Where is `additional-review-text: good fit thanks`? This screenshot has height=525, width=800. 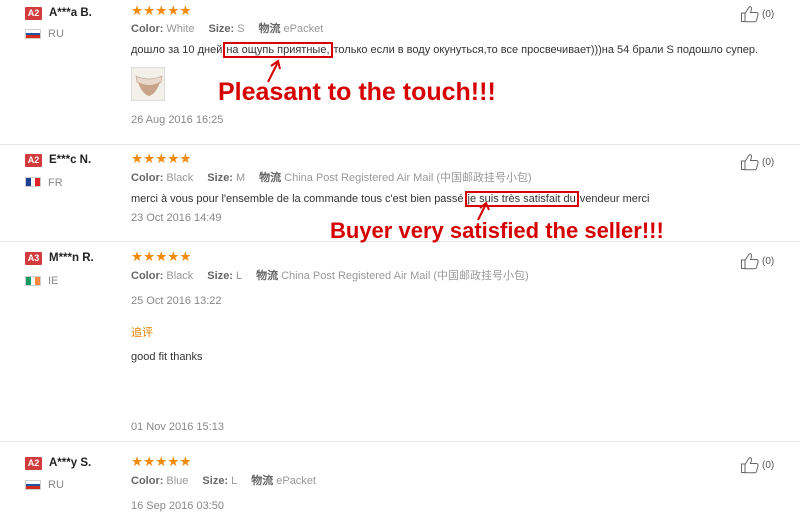
additional-review-text: good fit thanks is located at coordinates (167, 357).